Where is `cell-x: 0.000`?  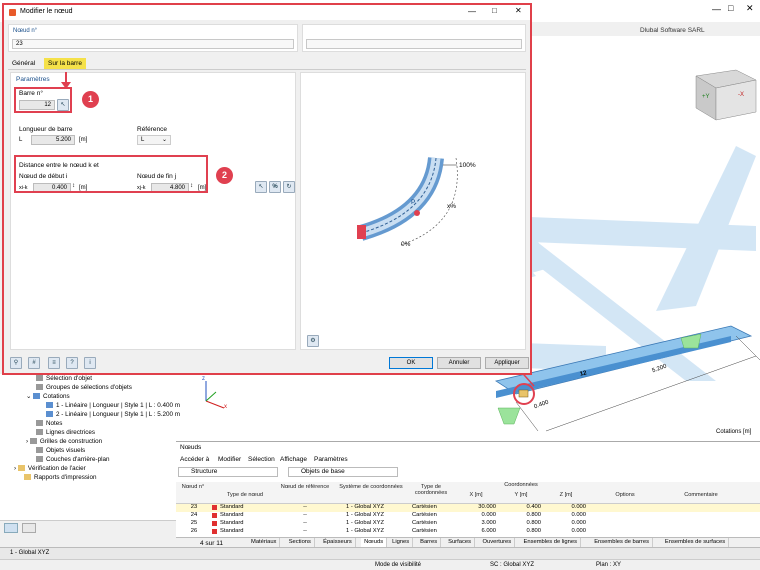
cell-x: 0.000 is located at coordinates (488, 515).